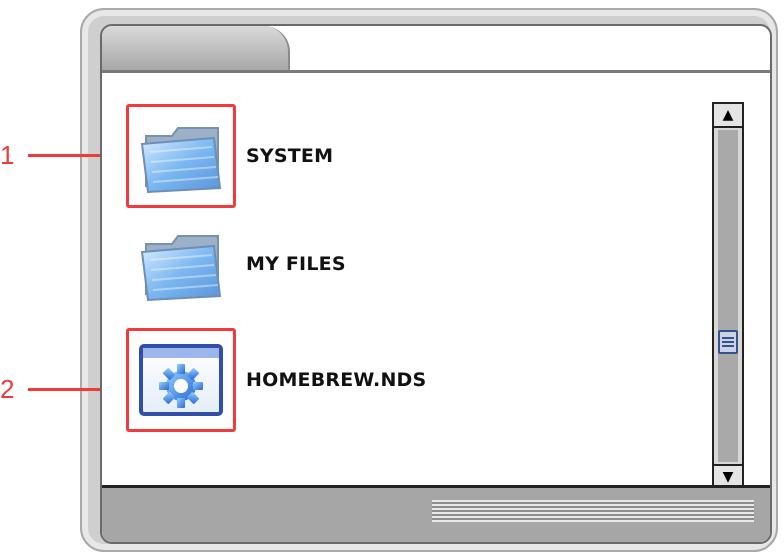 This screenshot has width=784, height=556. Describe the element at coordinates (436, 71) in the screenshot. I see `tab-divider` at that location.